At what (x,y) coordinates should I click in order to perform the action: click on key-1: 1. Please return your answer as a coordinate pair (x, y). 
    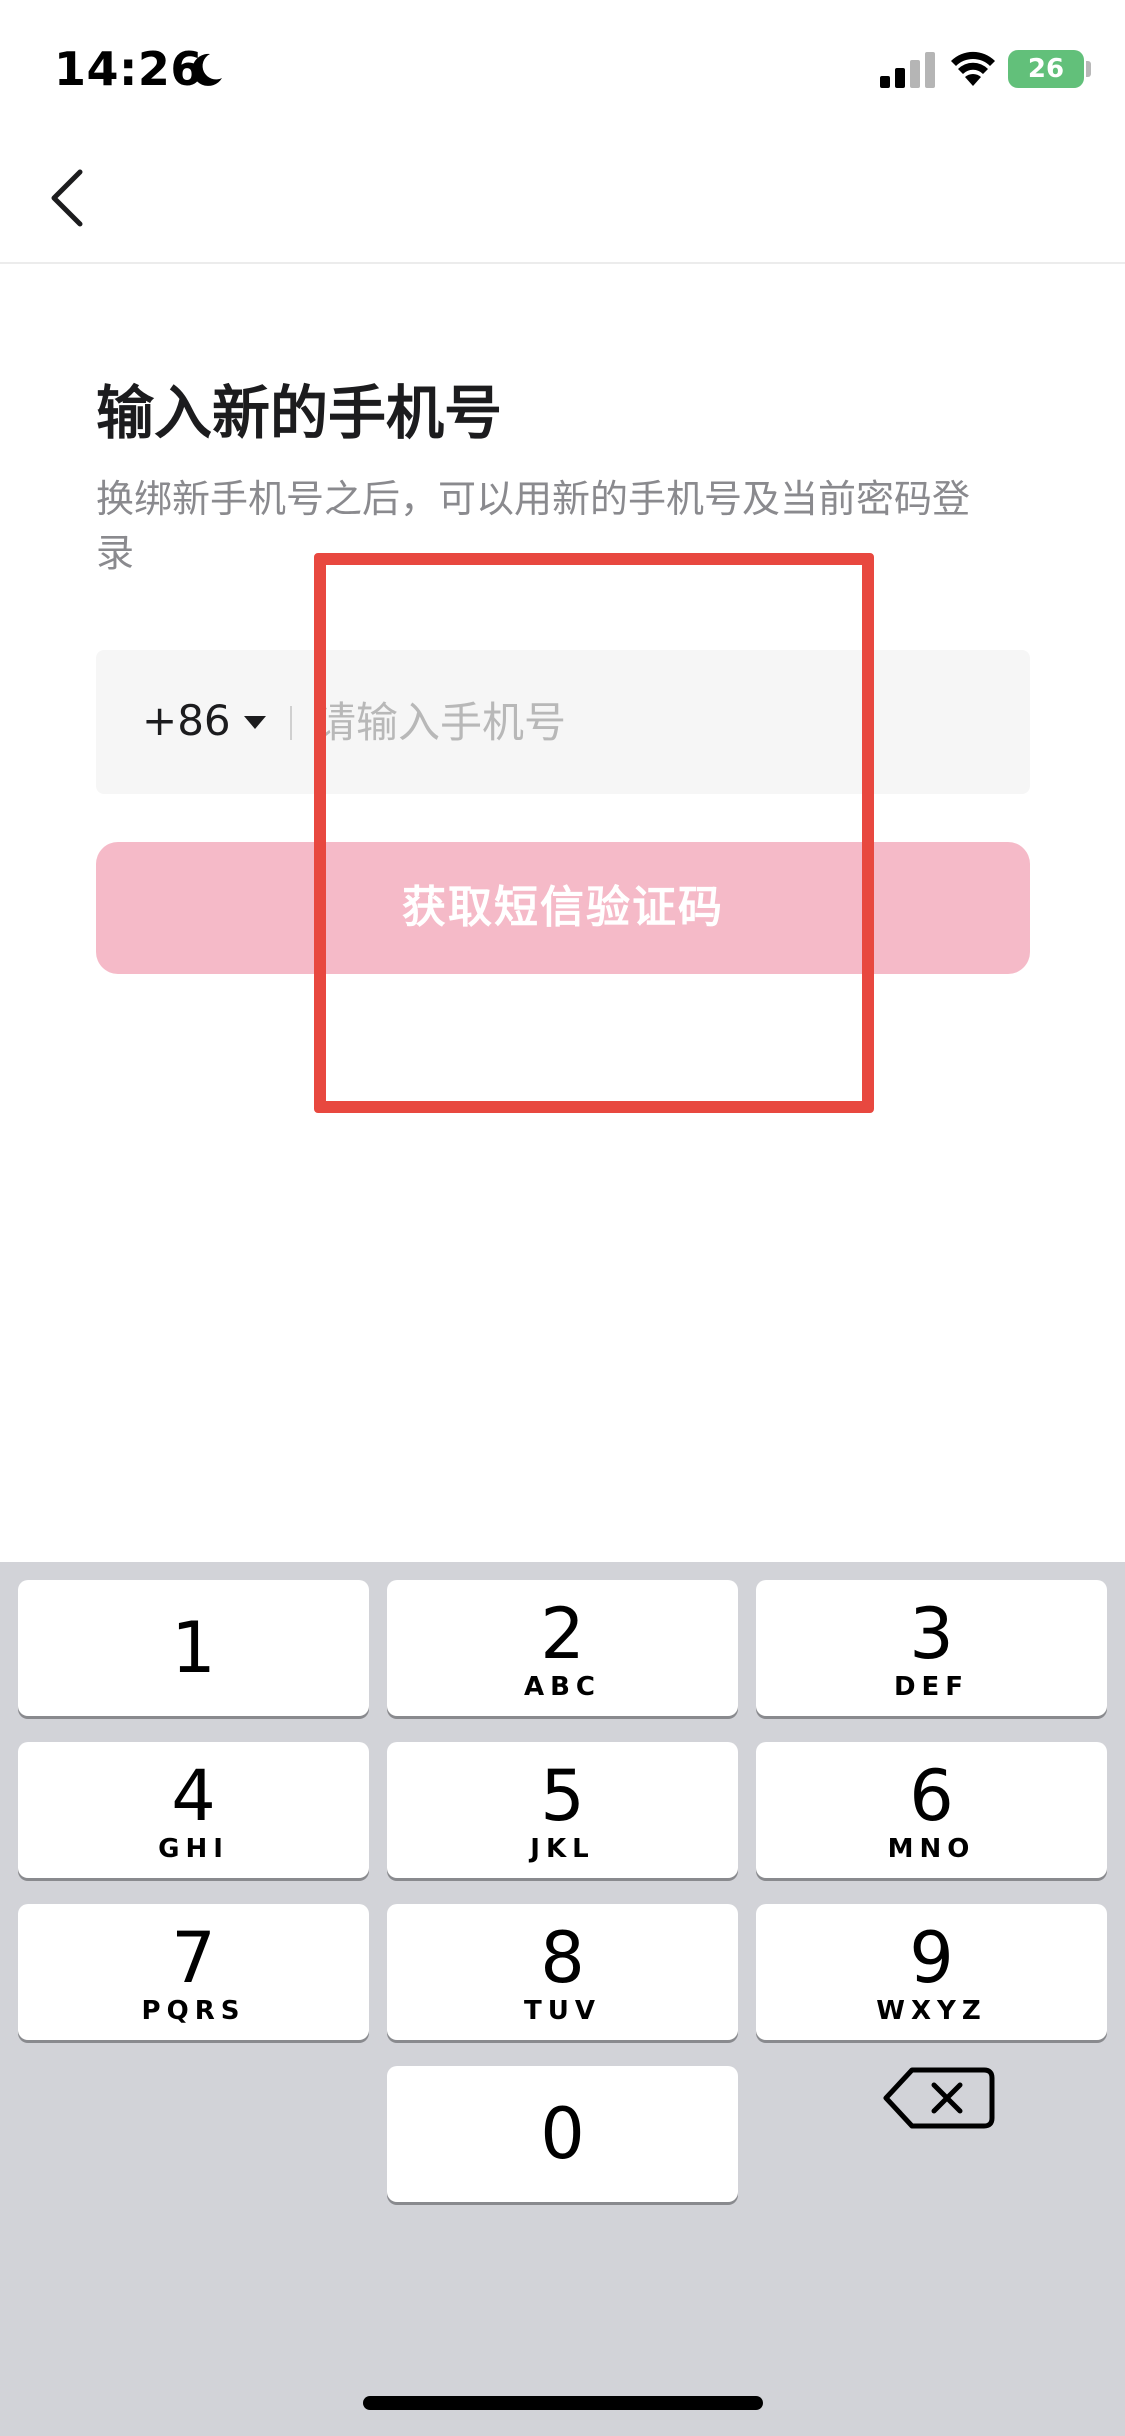
    Looking at the image, I should click on (193, 1648).